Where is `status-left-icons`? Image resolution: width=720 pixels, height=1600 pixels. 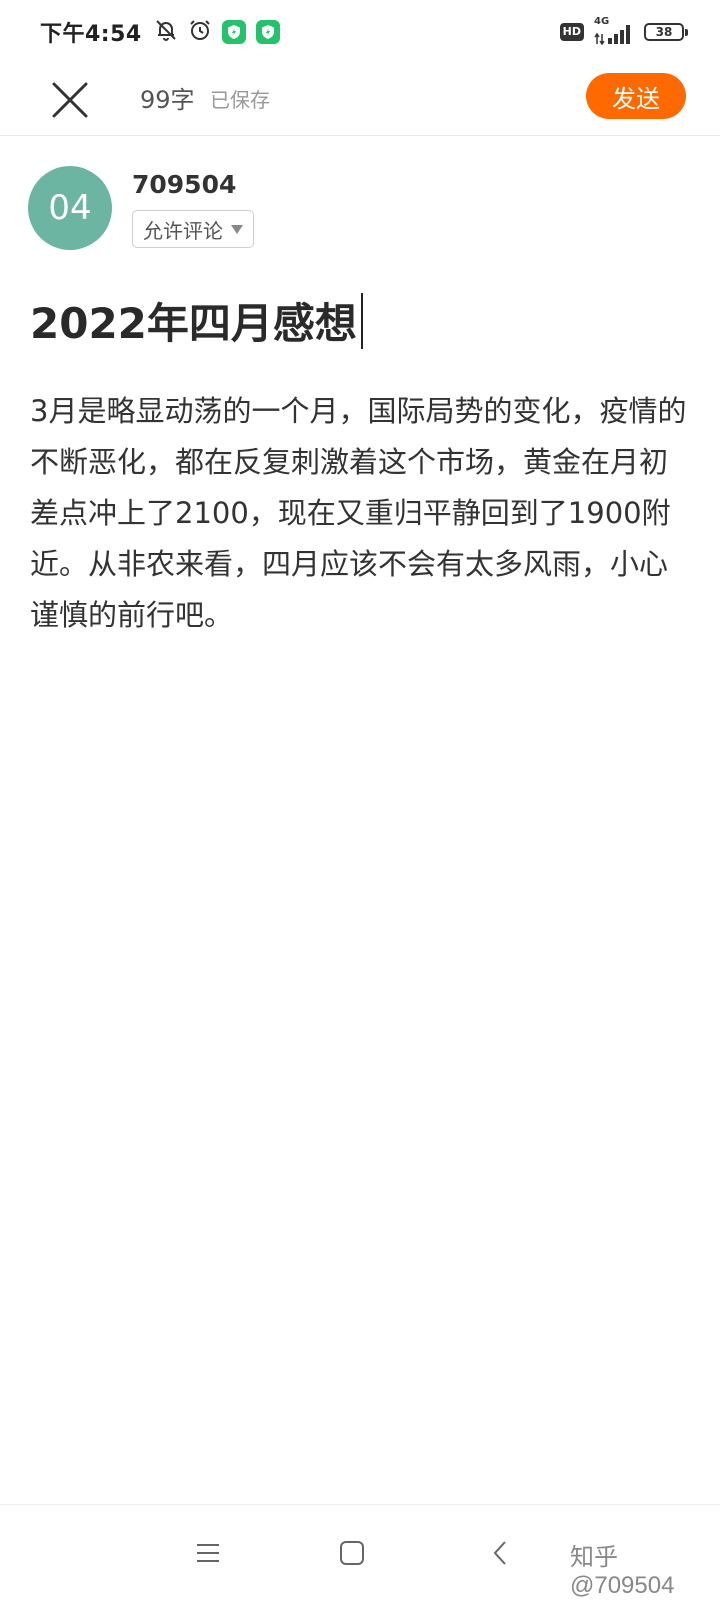 status-left-icons is located at coordinates (217, 32).